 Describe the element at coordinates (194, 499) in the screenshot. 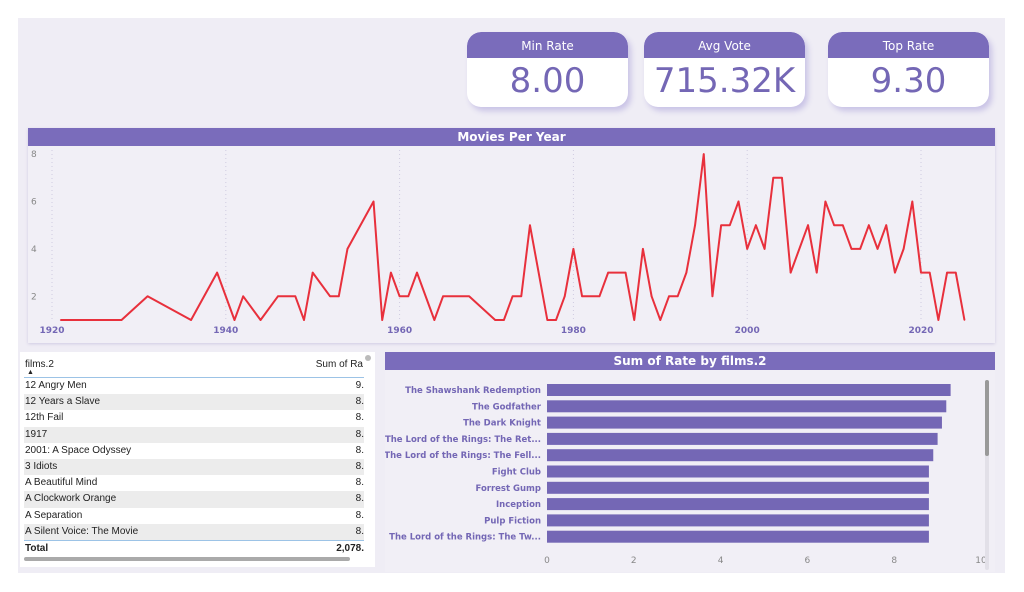

I see `table-row: A Clockwork Orange 8.` at that location.